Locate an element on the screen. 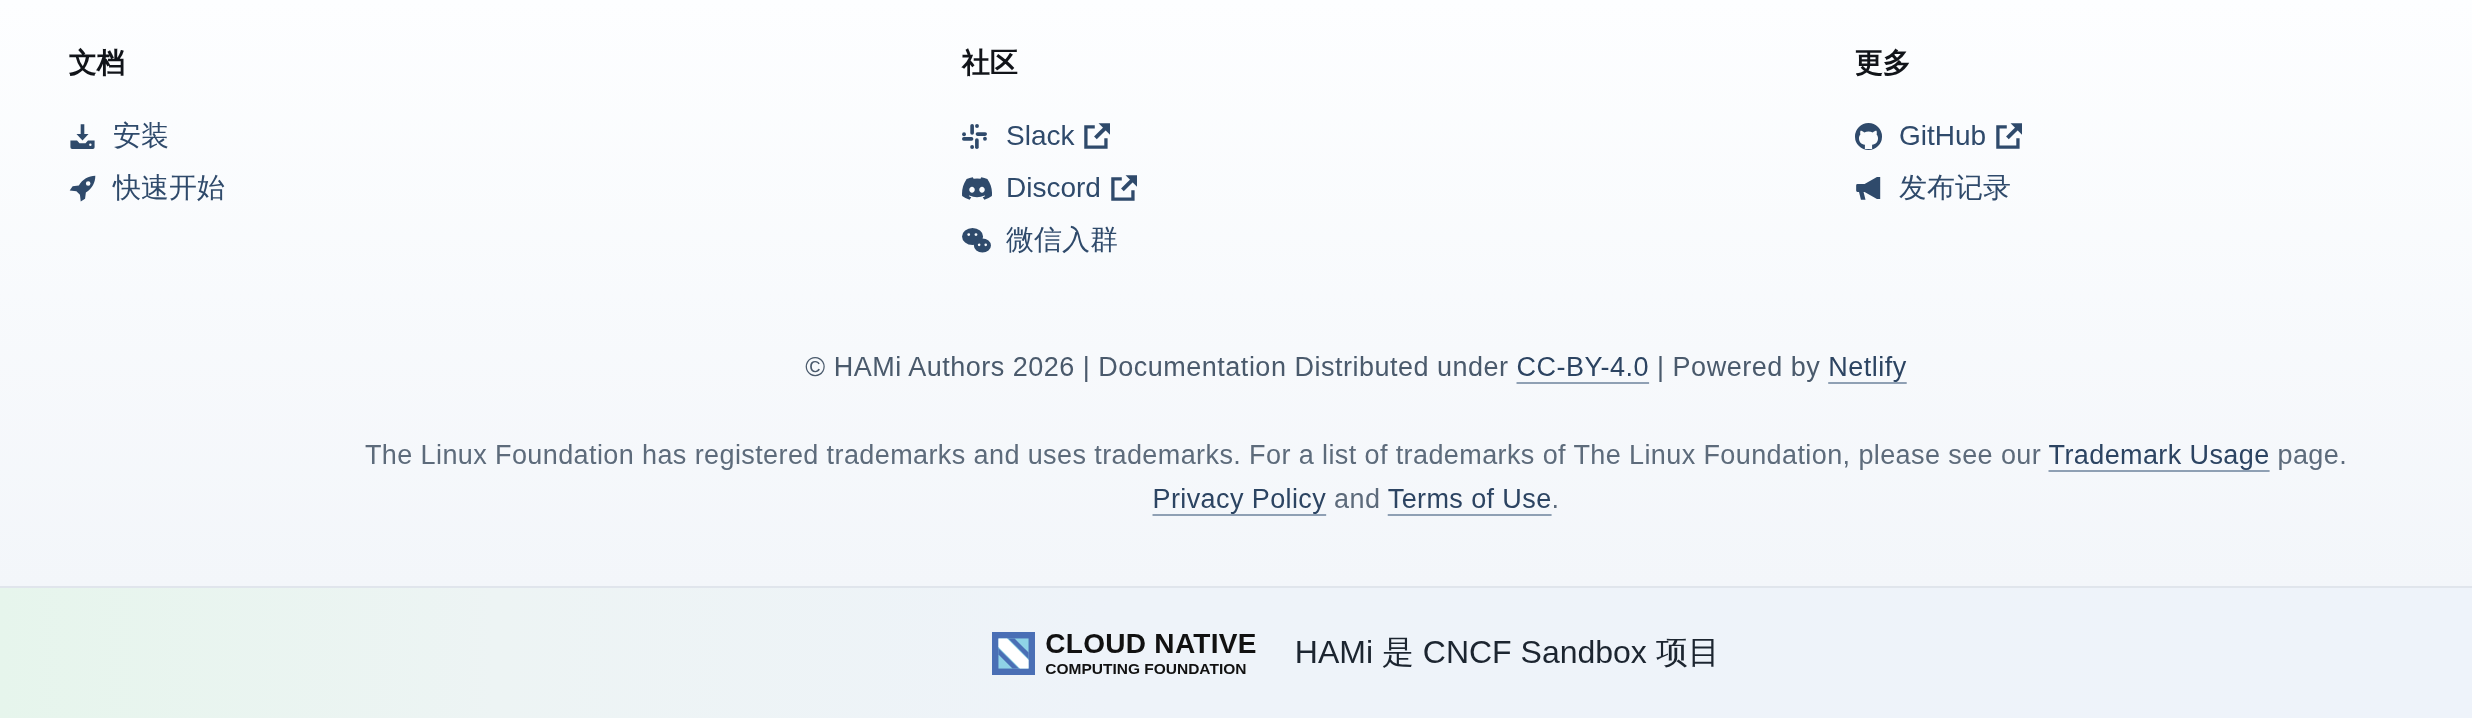 The height and width of the screenshot is (718, 2472). footer-link: 快速开始 is located at coordinates (147, 188).